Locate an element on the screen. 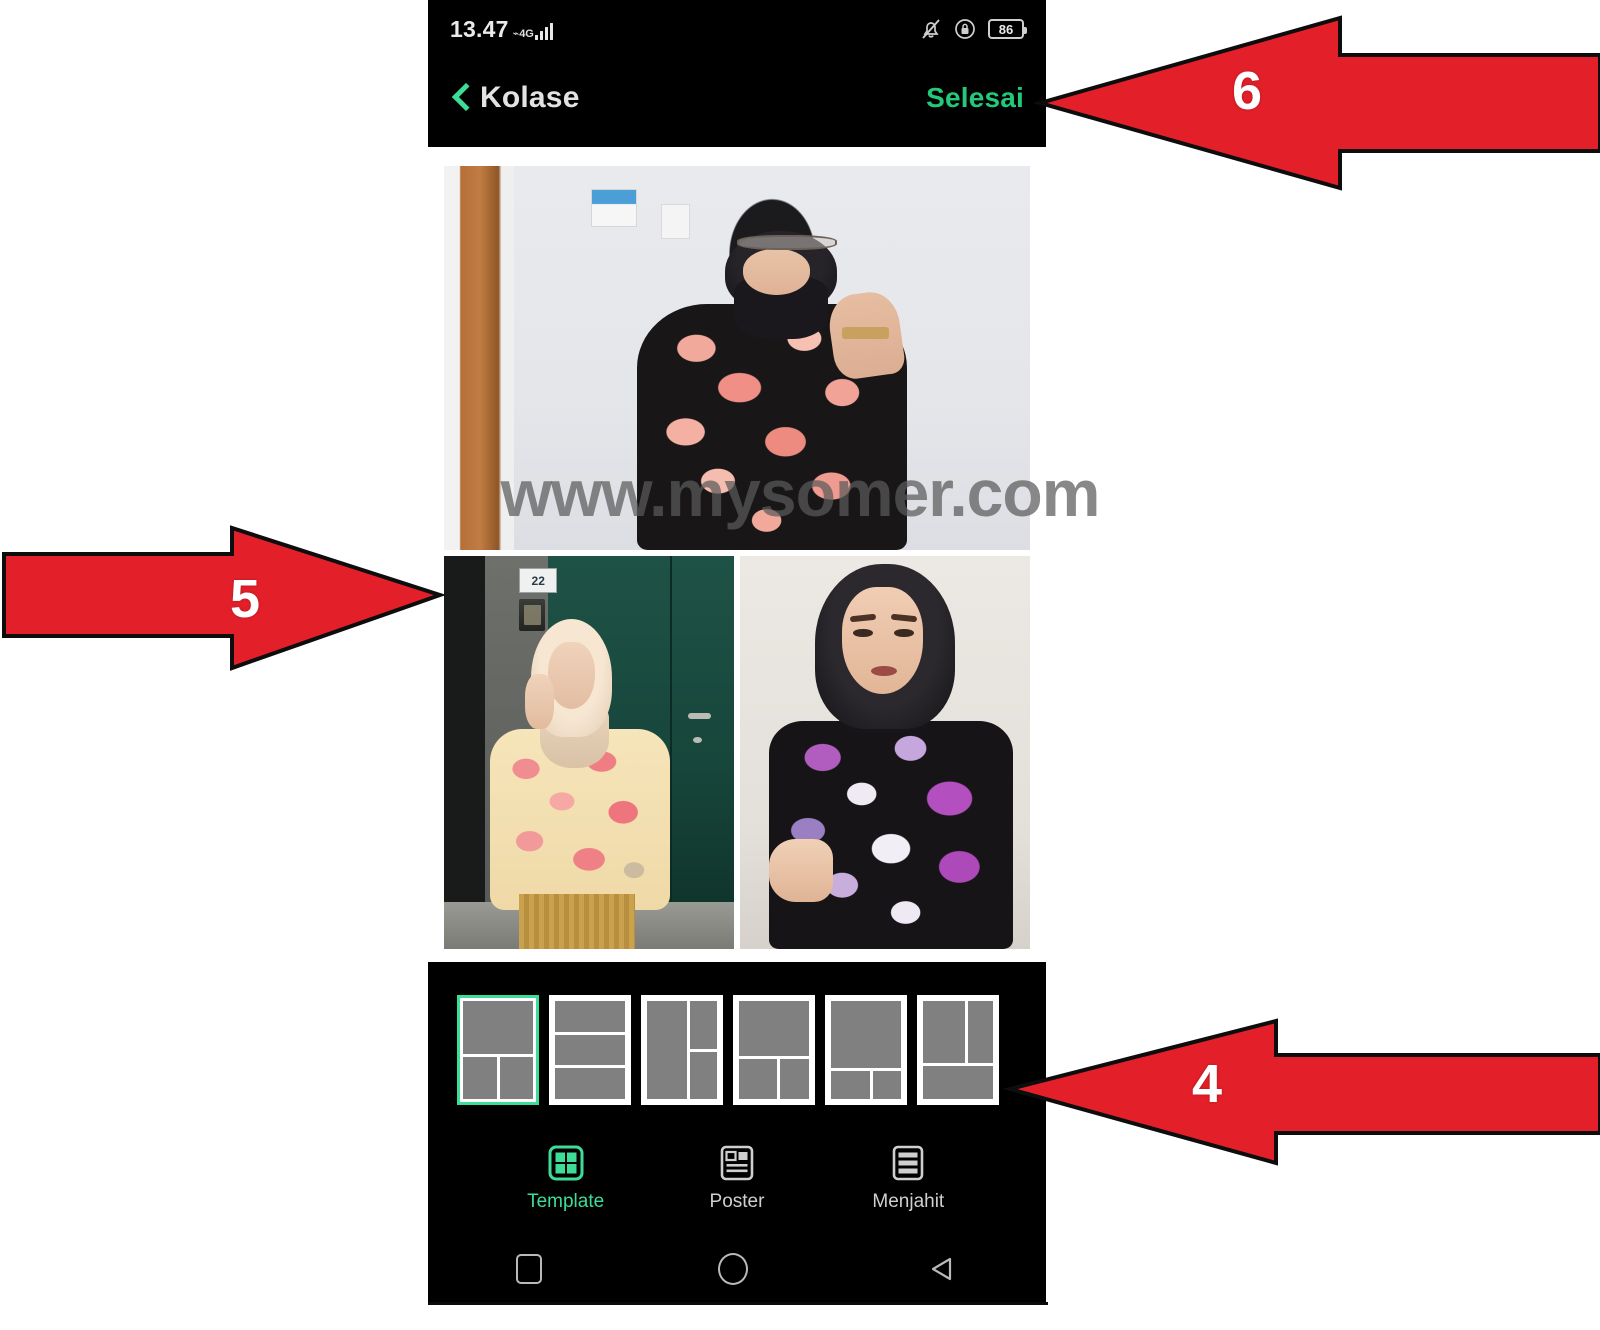  photo-black-floral-top is located at coordinates (737, 358).